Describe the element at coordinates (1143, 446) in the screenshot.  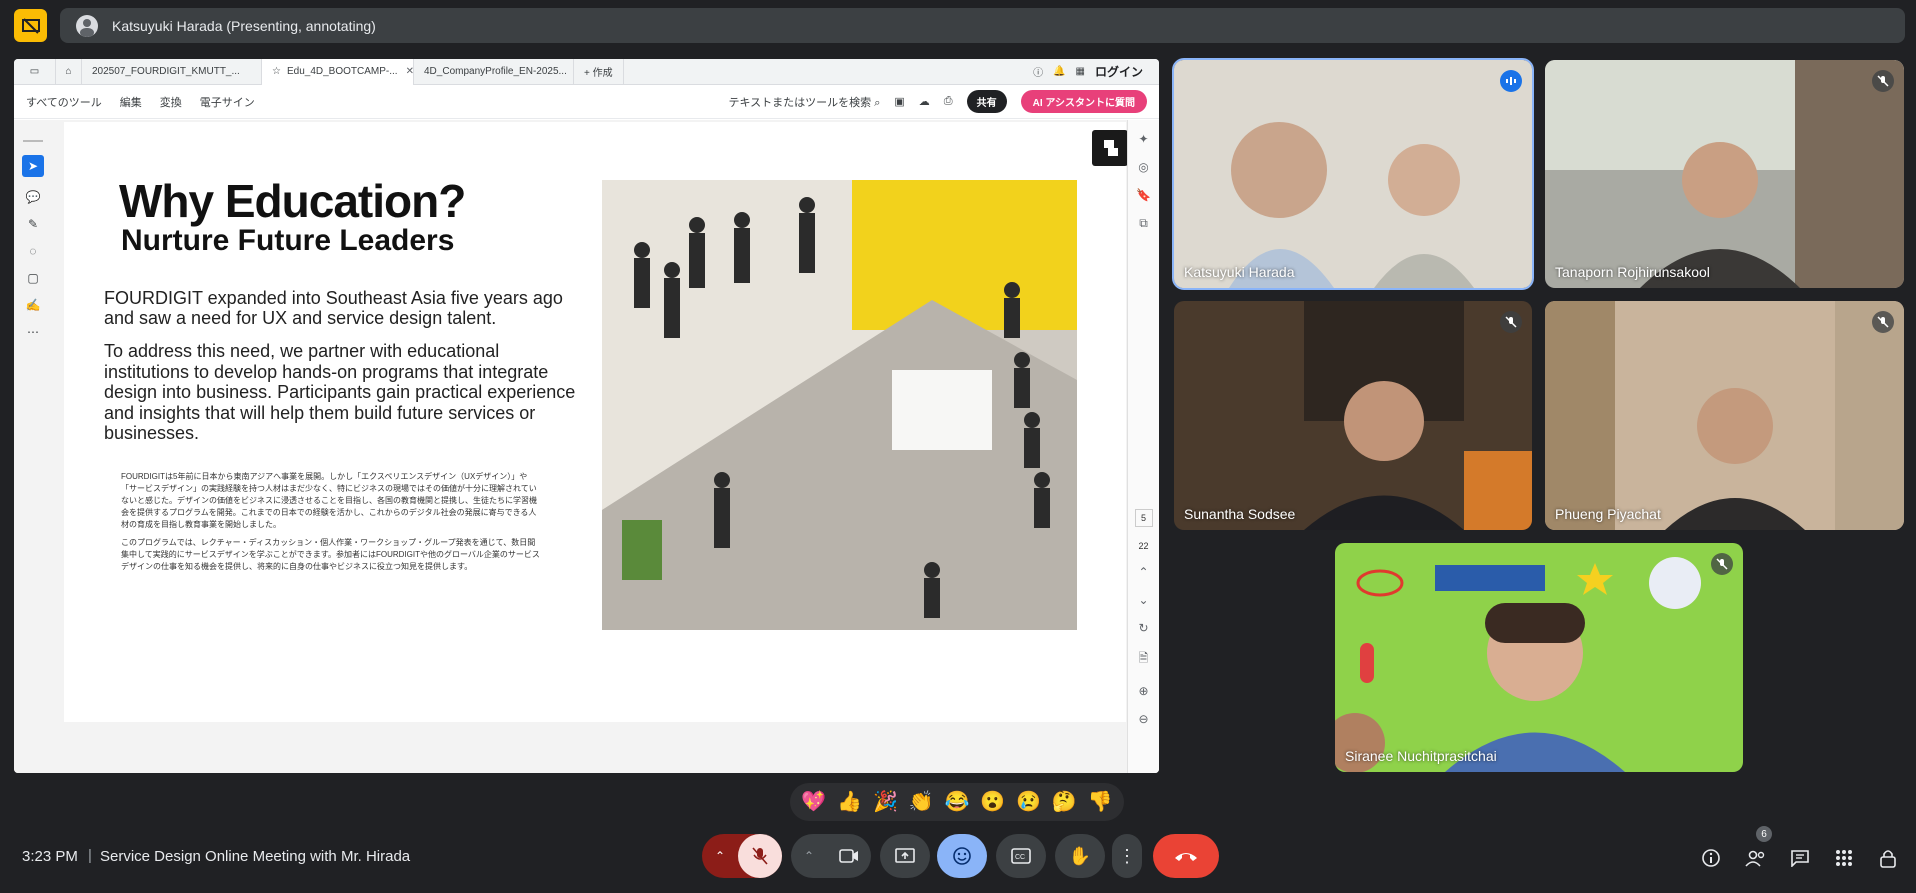
I see `right-sidebar: ✦ ◎ 🔖 ⧉ 5 22 ⌃ ⌄ ↻ 🗎 ⊕ ⊖` at that location.